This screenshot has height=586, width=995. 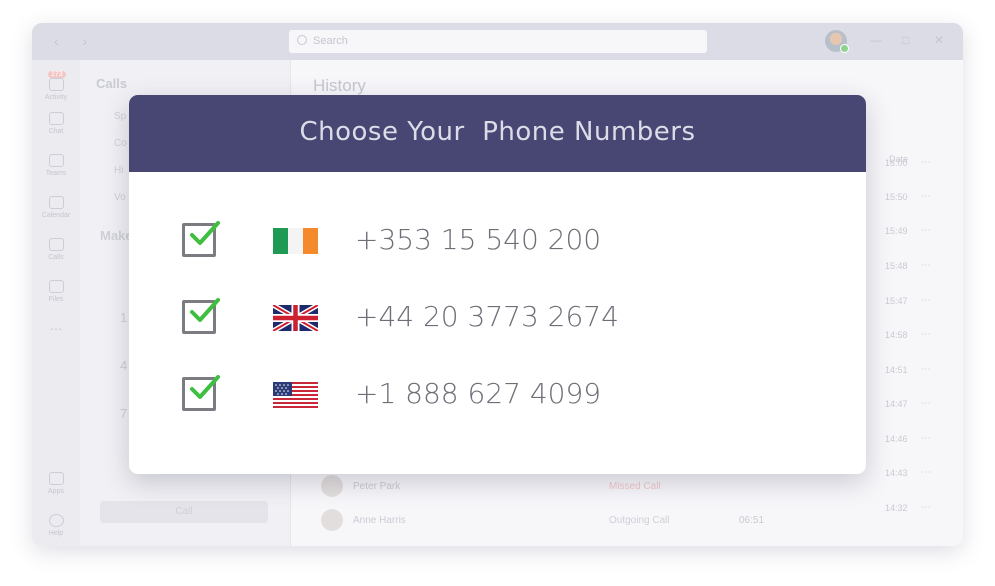 What do you see at coordinates (123, 365) in the screenshot?
I see `dialpad-key-4: 4` at bounding box center [123, 365].